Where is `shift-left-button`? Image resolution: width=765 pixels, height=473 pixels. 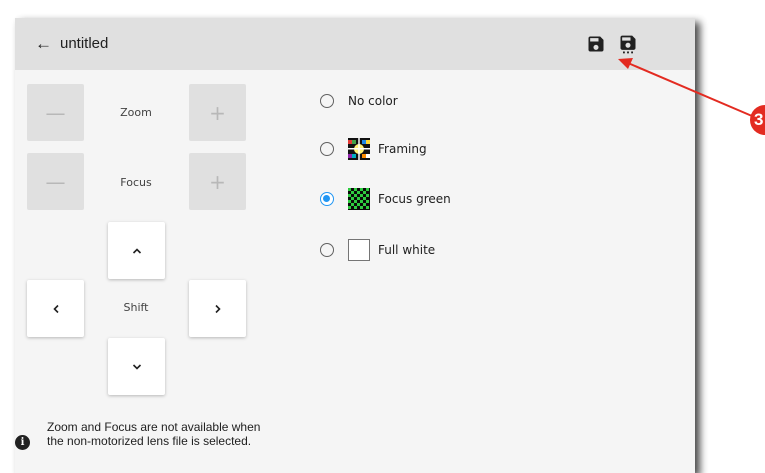 shift-left-button is located at coordinates (55, 308).